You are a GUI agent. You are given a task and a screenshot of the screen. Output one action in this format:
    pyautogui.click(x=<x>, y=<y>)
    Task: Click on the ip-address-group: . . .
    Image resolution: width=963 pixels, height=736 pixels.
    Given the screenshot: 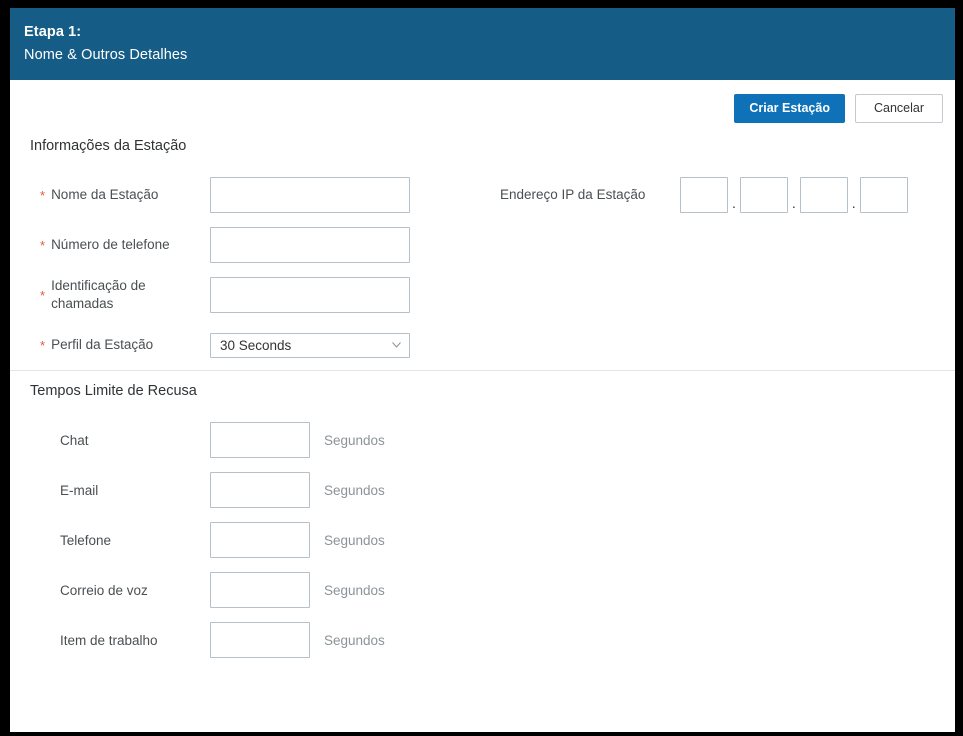 What is the action you would take?
    pyautogui.click(x=794, y=195)
    